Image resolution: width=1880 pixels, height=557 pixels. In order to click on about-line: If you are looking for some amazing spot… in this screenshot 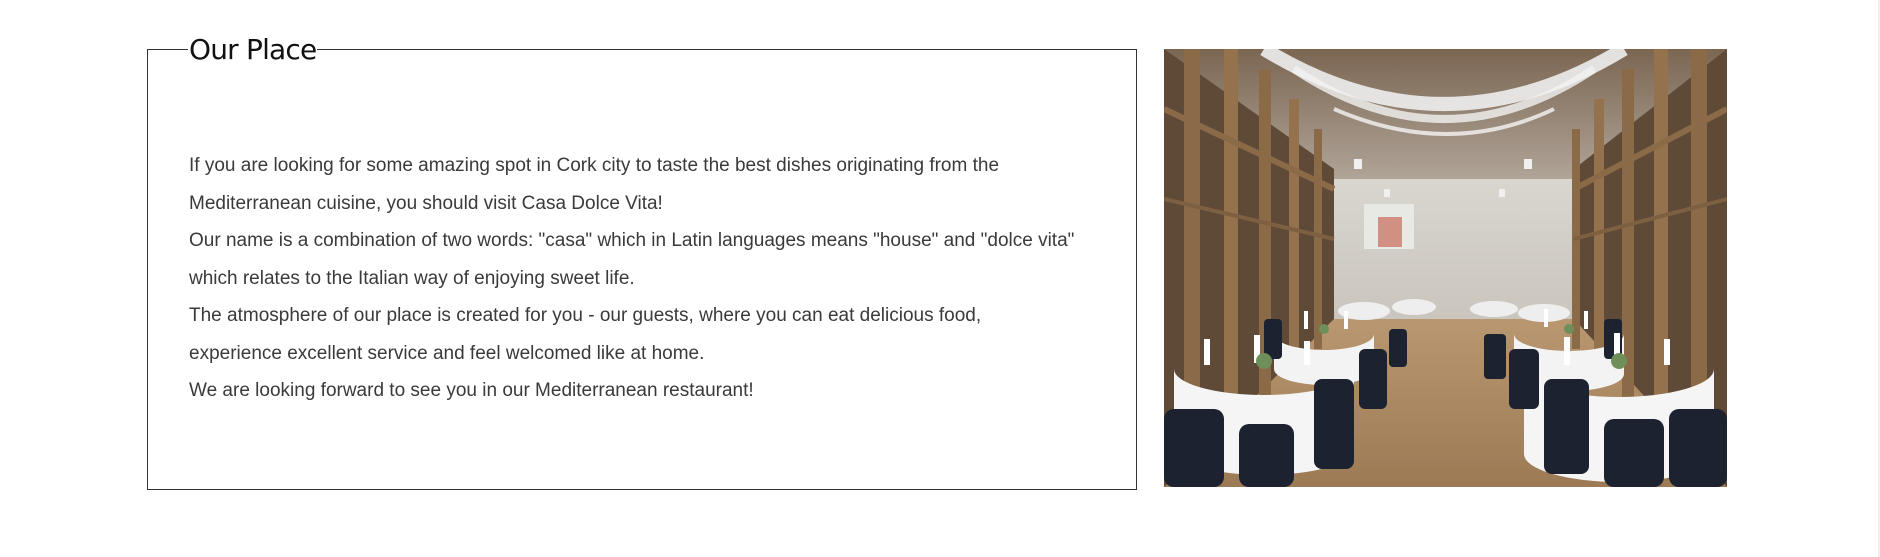, I will do `click(594, 165)`.